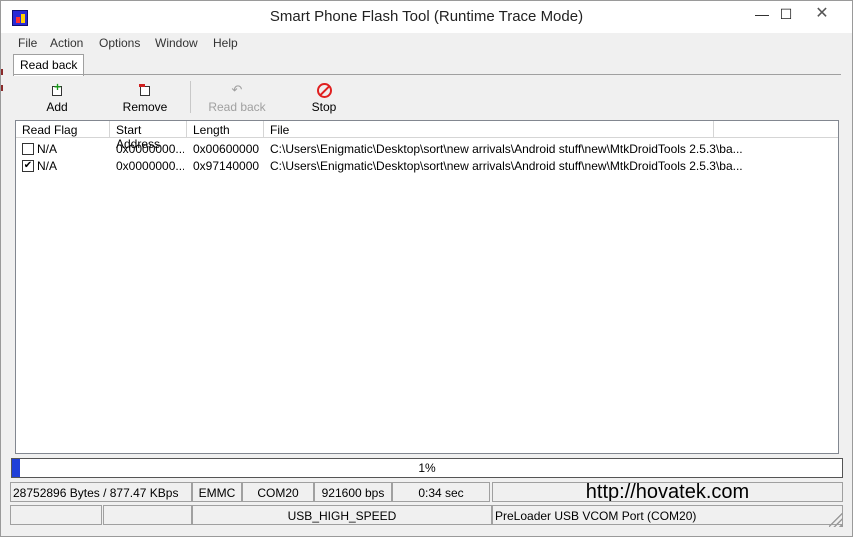 This screenshot has width=853, height=537. I want to click on length-value: 0x97140000, so click(226, 166).